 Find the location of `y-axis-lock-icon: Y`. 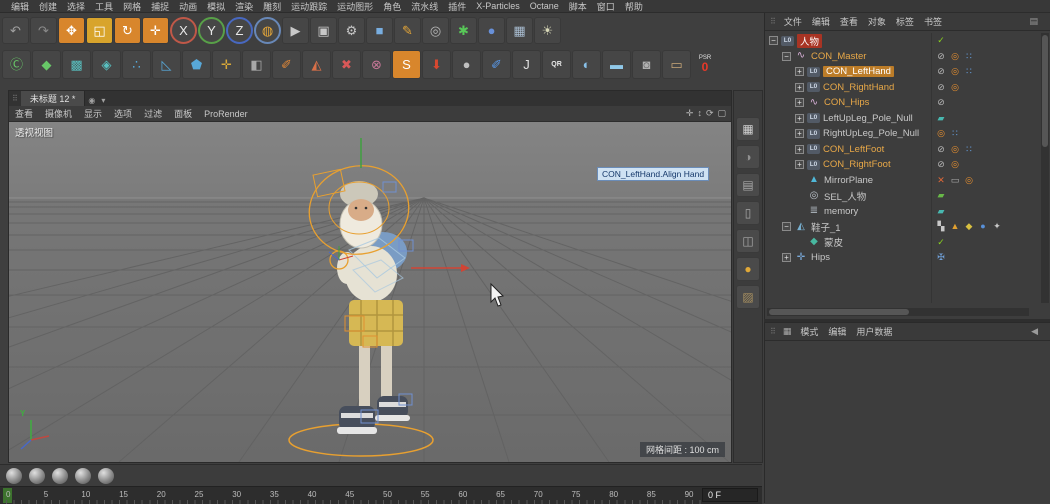

y-axis-lock-icon: Y is located at coordinates (211, 30).